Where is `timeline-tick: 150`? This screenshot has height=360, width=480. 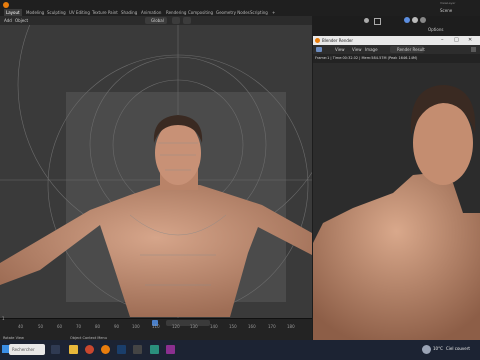
timeline-tick: 150 is located at coordinates (233, 326).